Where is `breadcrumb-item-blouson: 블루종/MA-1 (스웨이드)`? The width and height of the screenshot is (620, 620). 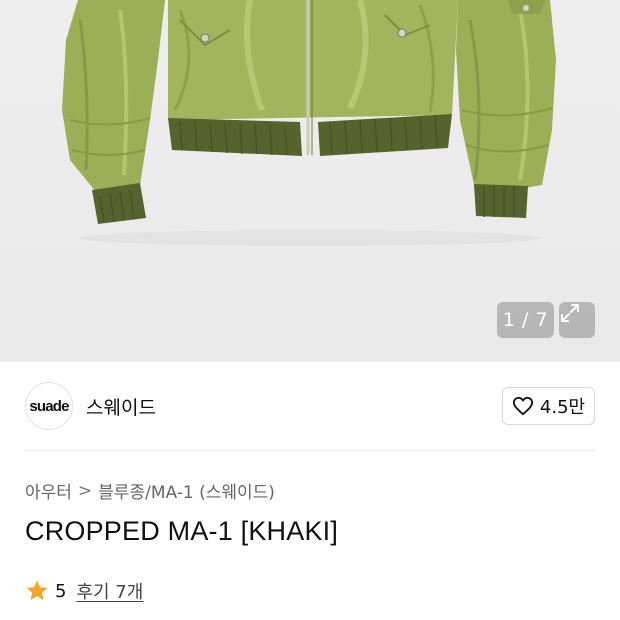
breadcrumb-item-blouson: 블루종/MA-1 (스웨이드) is located at coordinates (186, 490).